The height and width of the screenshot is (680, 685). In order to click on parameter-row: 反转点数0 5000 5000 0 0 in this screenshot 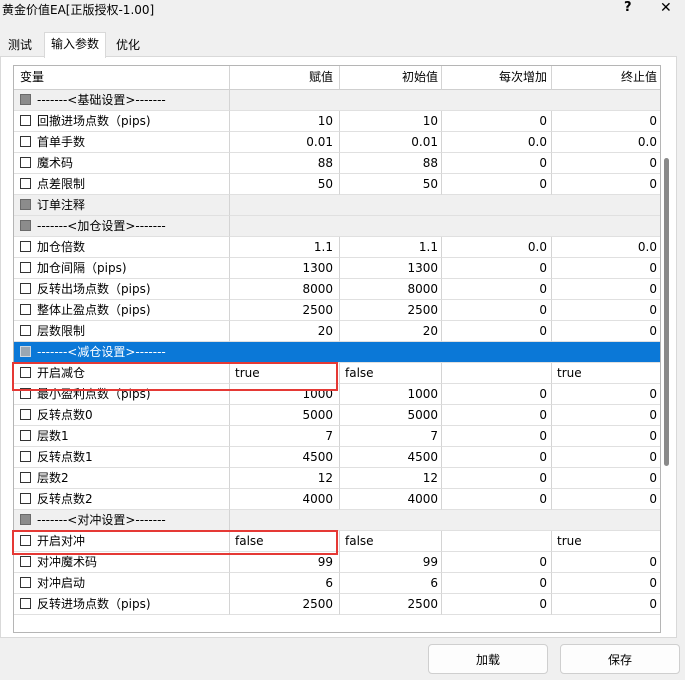, I will do `click(337, 415)`.